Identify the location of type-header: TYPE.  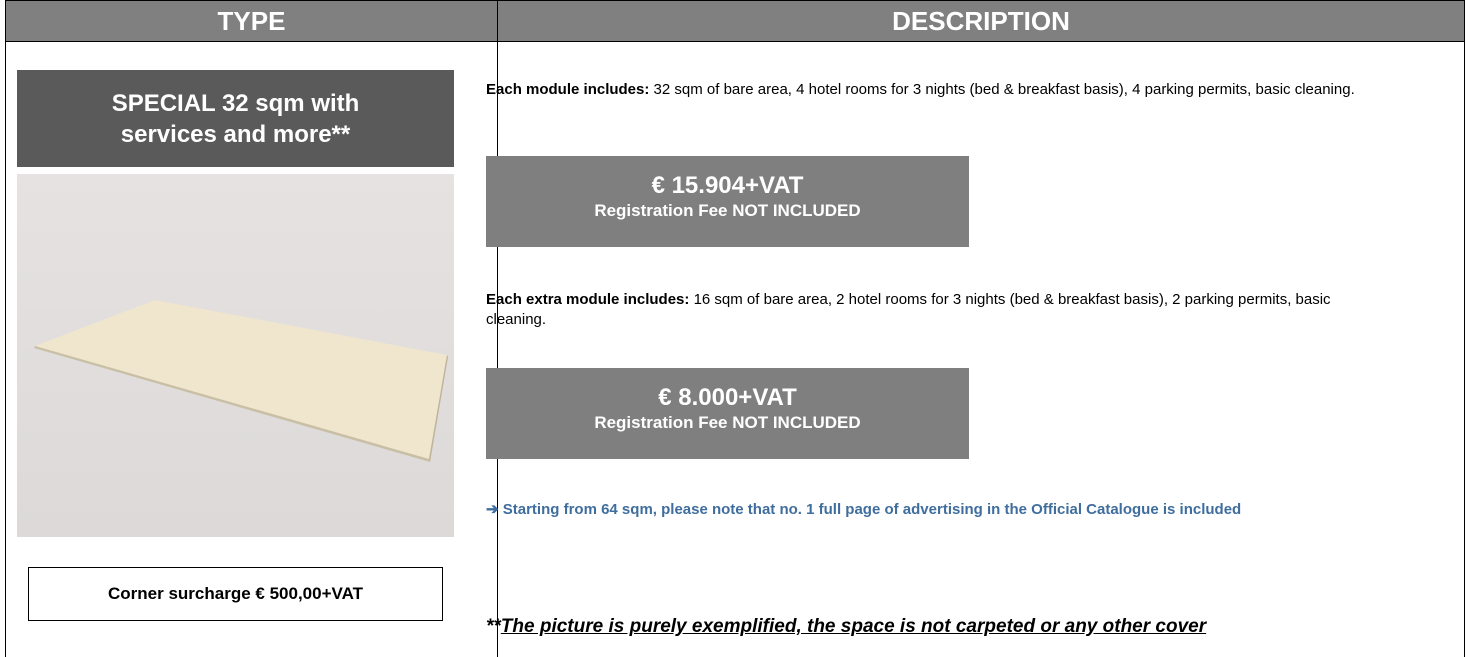
(251, 21).